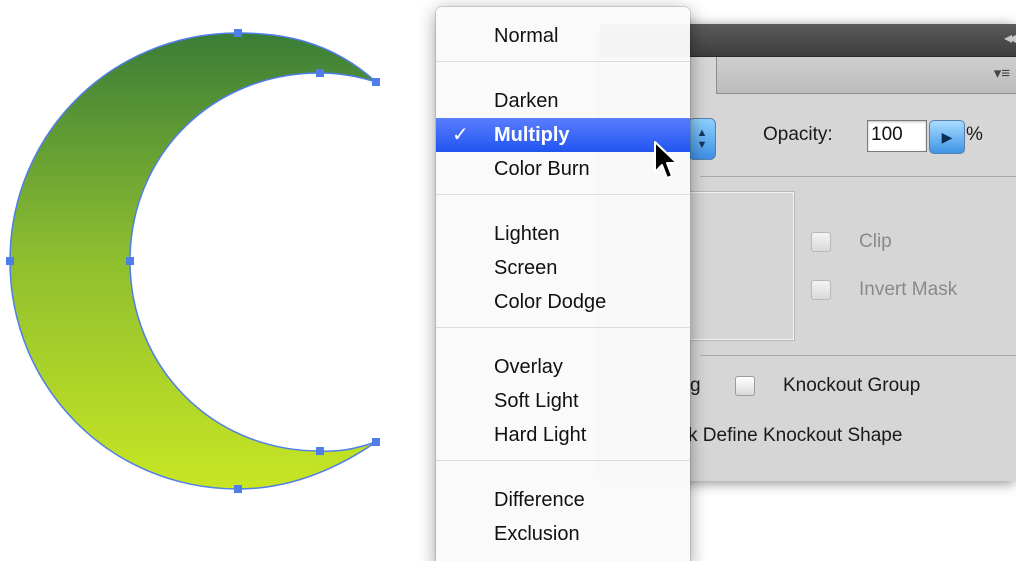  I want to click on menu-item-label: Normal, so click(526, 36).